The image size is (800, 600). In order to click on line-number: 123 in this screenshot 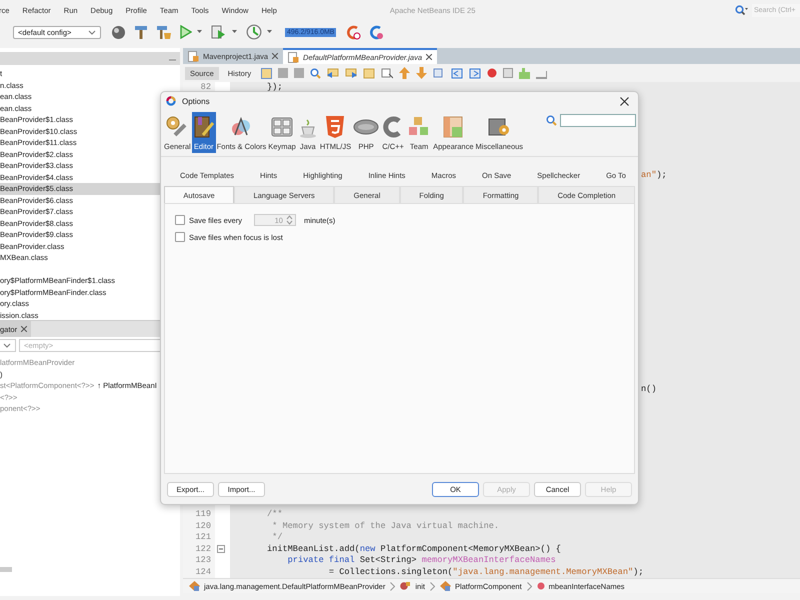, I will do `click(202, 560)`.